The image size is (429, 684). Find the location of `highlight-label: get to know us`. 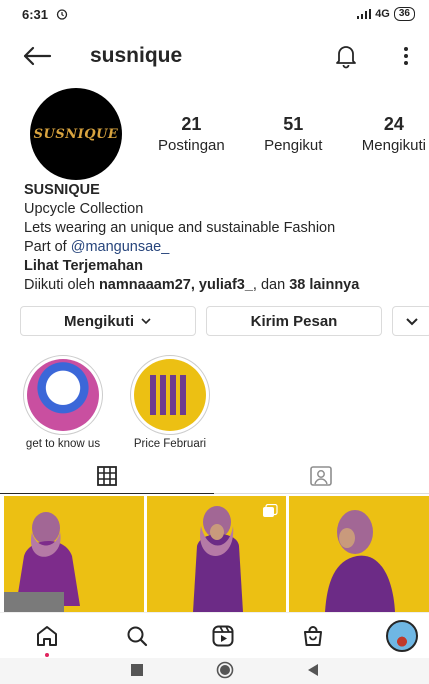

highlight-label: get to know us is located at coordinates (63, 444).